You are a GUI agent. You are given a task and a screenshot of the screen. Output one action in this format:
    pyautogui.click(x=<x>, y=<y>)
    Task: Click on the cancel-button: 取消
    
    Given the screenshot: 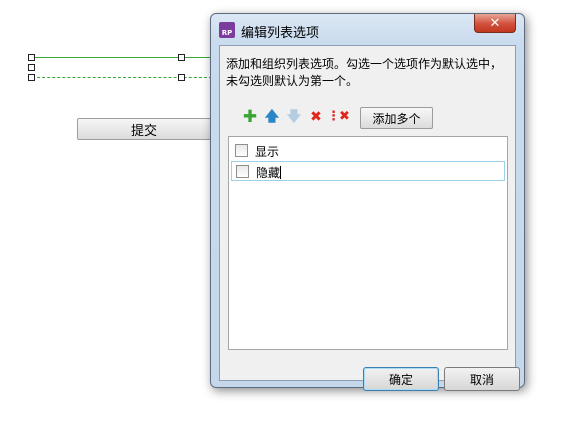 What is the action you would take?
    pyautogui.click(x=482, y=379)
    